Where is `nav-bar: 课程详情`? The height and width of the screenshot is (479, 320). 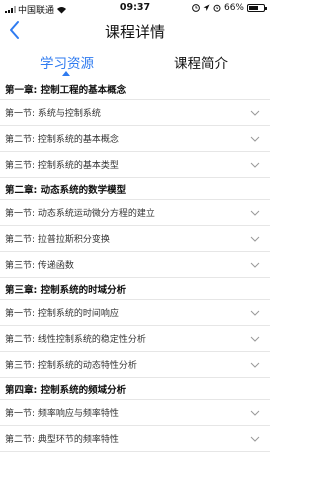 nav-bar: 课程详情 is located at coordinates (135, 30).